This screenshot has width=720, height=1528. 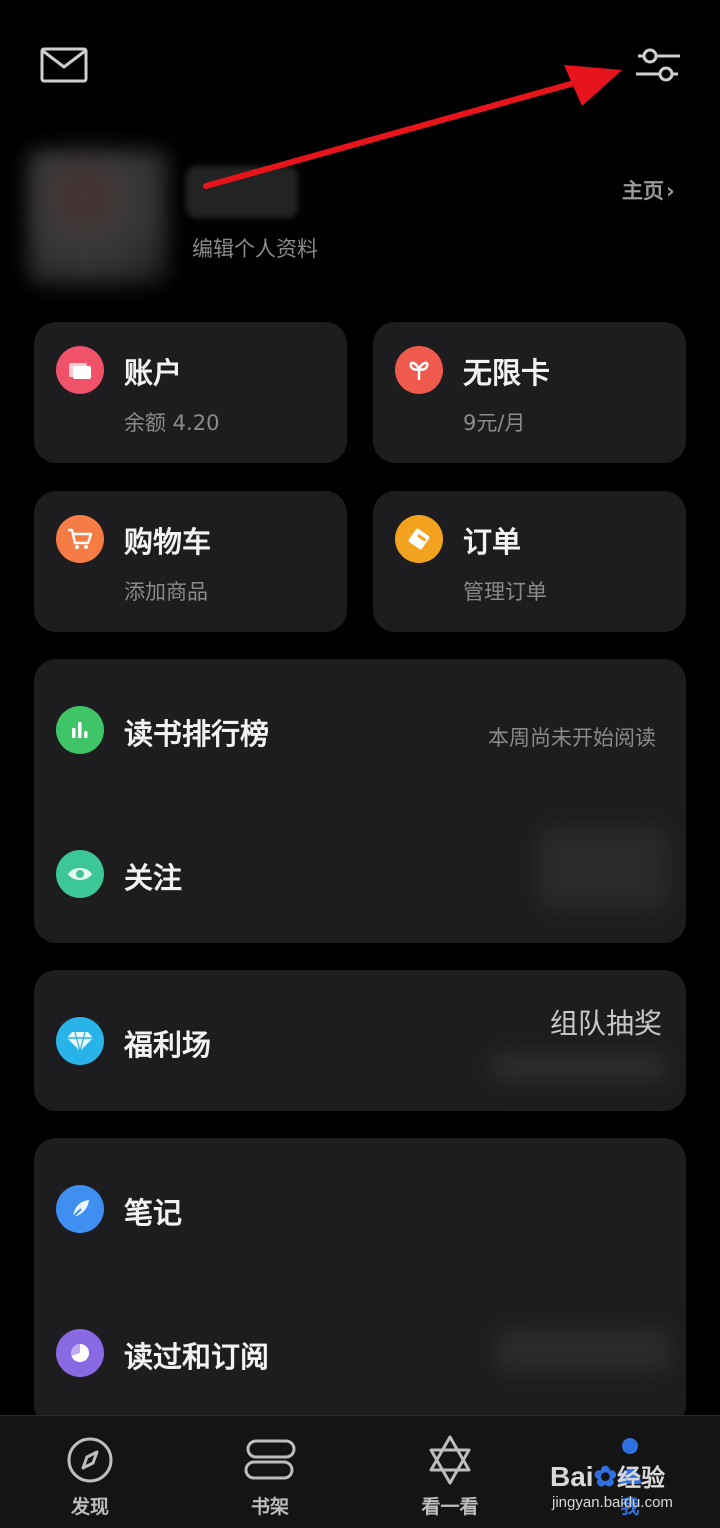 What do you see at coordinates (612, 1502) in the screenshot?
I see `watermark-url: jingyan.baidu.com` at bounding box center [612, 1502].